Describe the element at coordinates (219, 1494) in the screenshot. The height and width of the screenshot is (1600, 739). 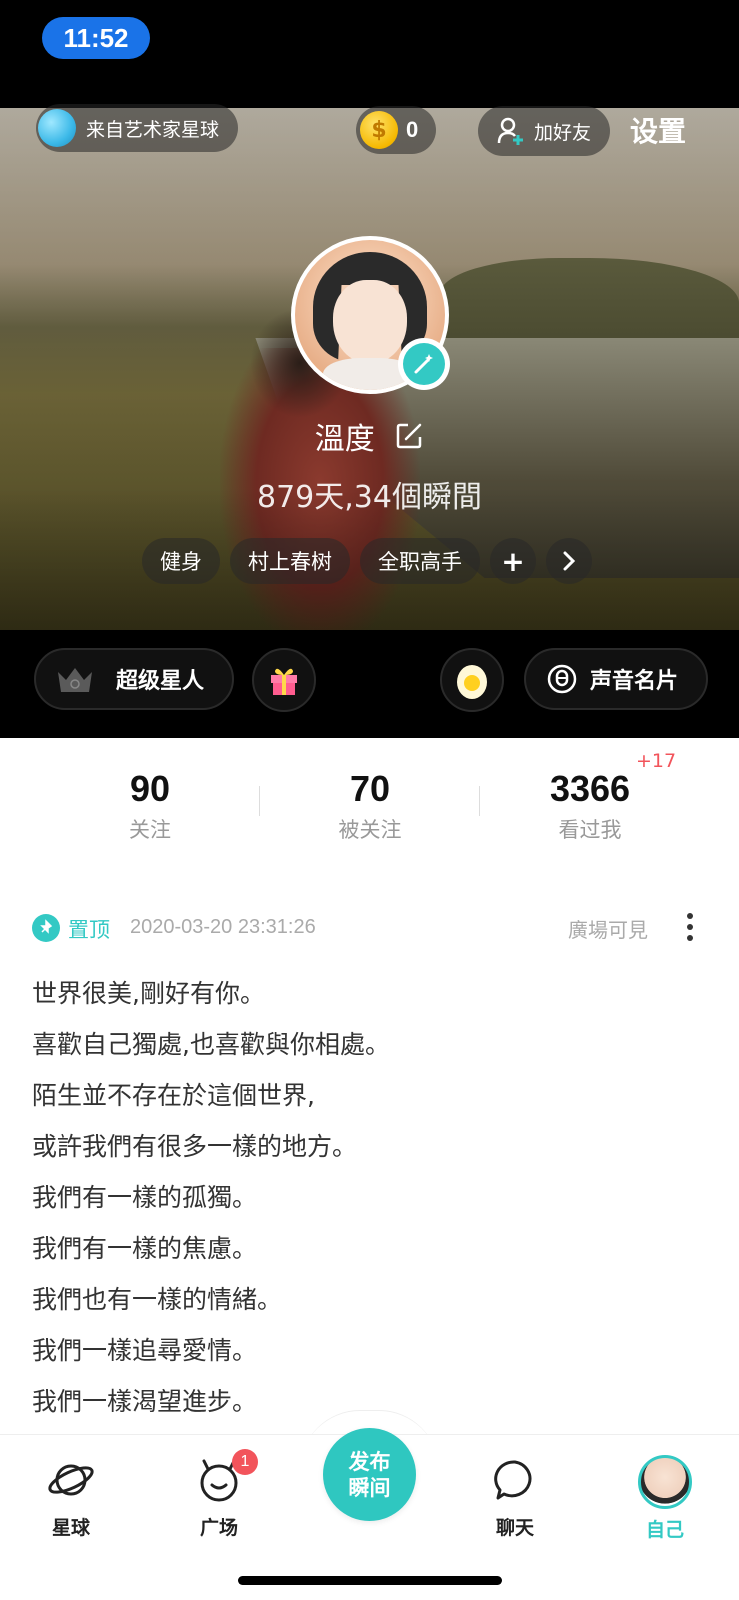
I see `tab-square: 1 广场` at that location.